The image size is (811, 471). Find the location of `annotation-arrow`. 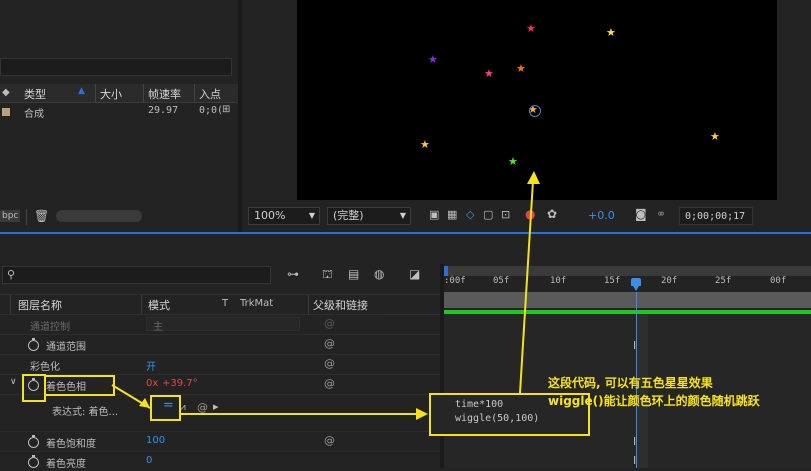

annotation-arrow is located at coordinates (526, 287).